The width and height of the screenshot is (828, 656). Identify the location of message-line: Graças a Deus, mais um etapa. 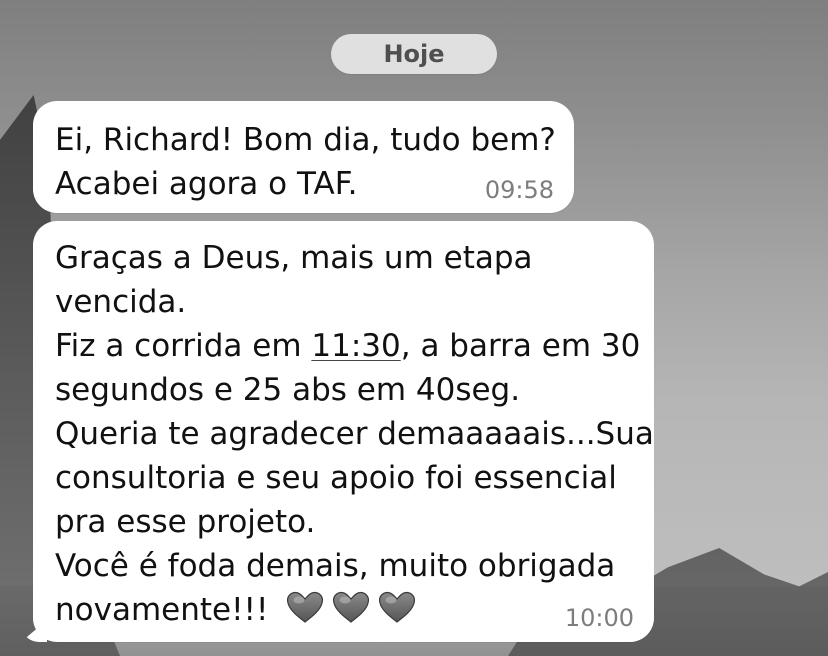
(294, 258).